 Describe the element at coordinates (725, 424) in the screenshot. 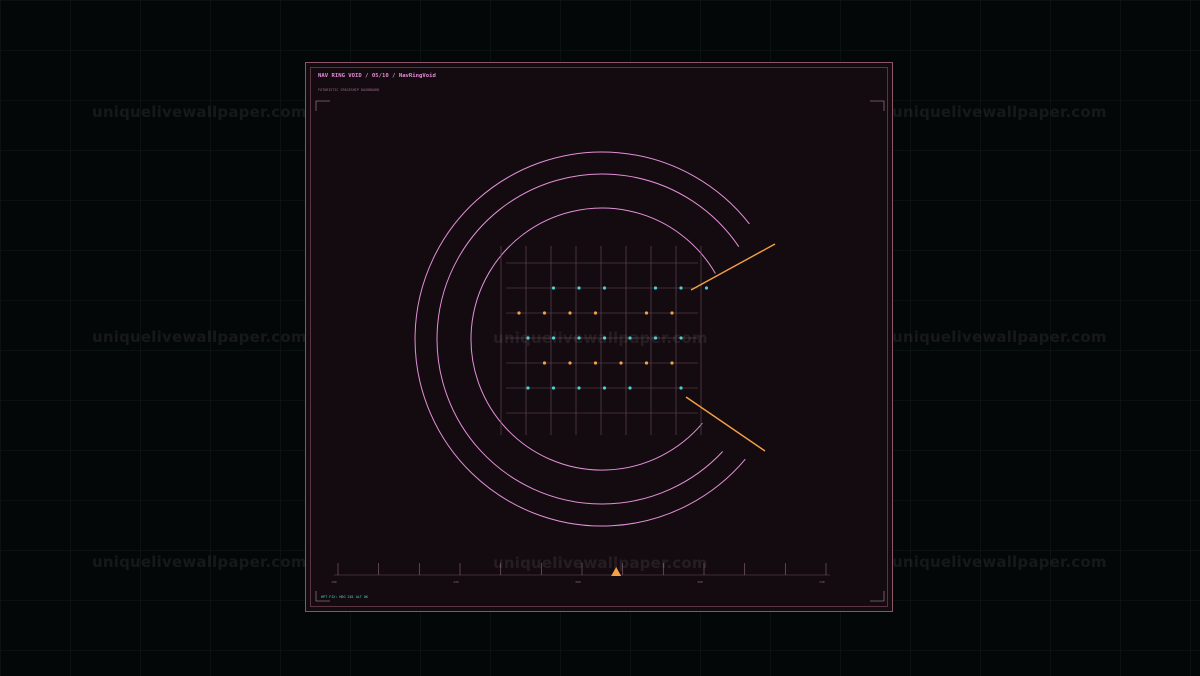

I see `accent-line-lower` at that location.